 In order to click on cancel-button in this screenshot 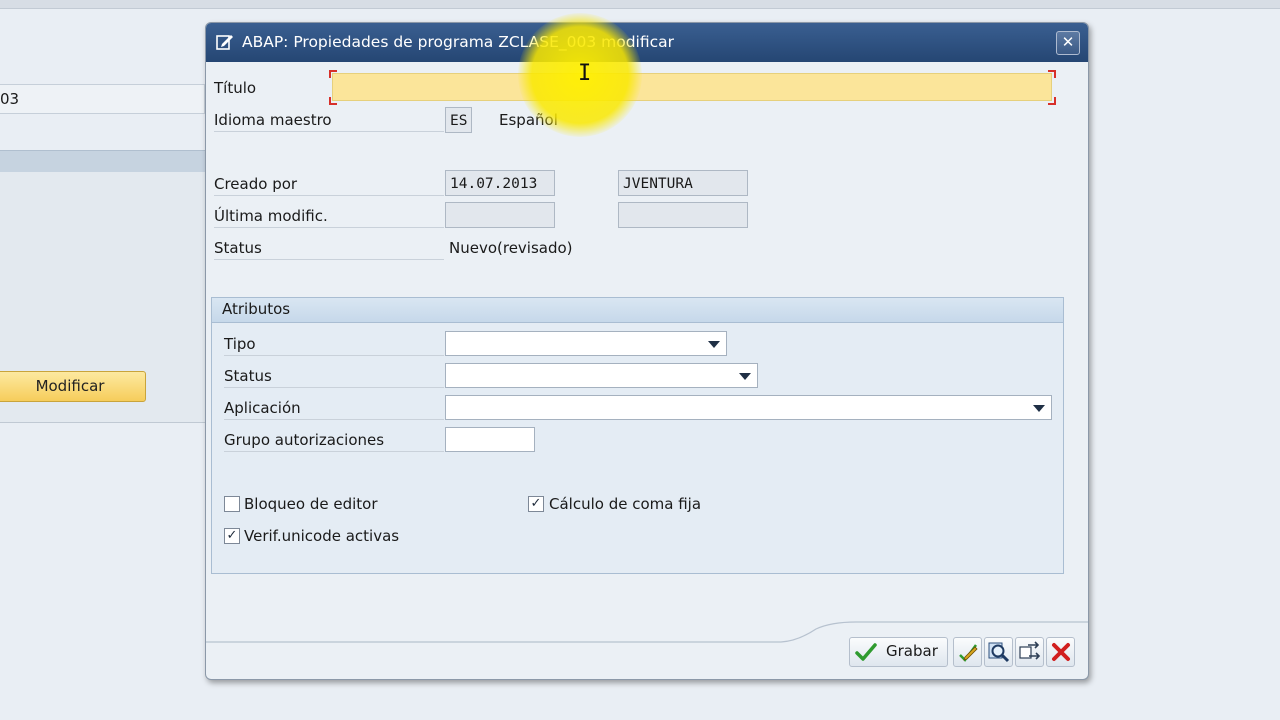, I will do `click(1060, 652)`.